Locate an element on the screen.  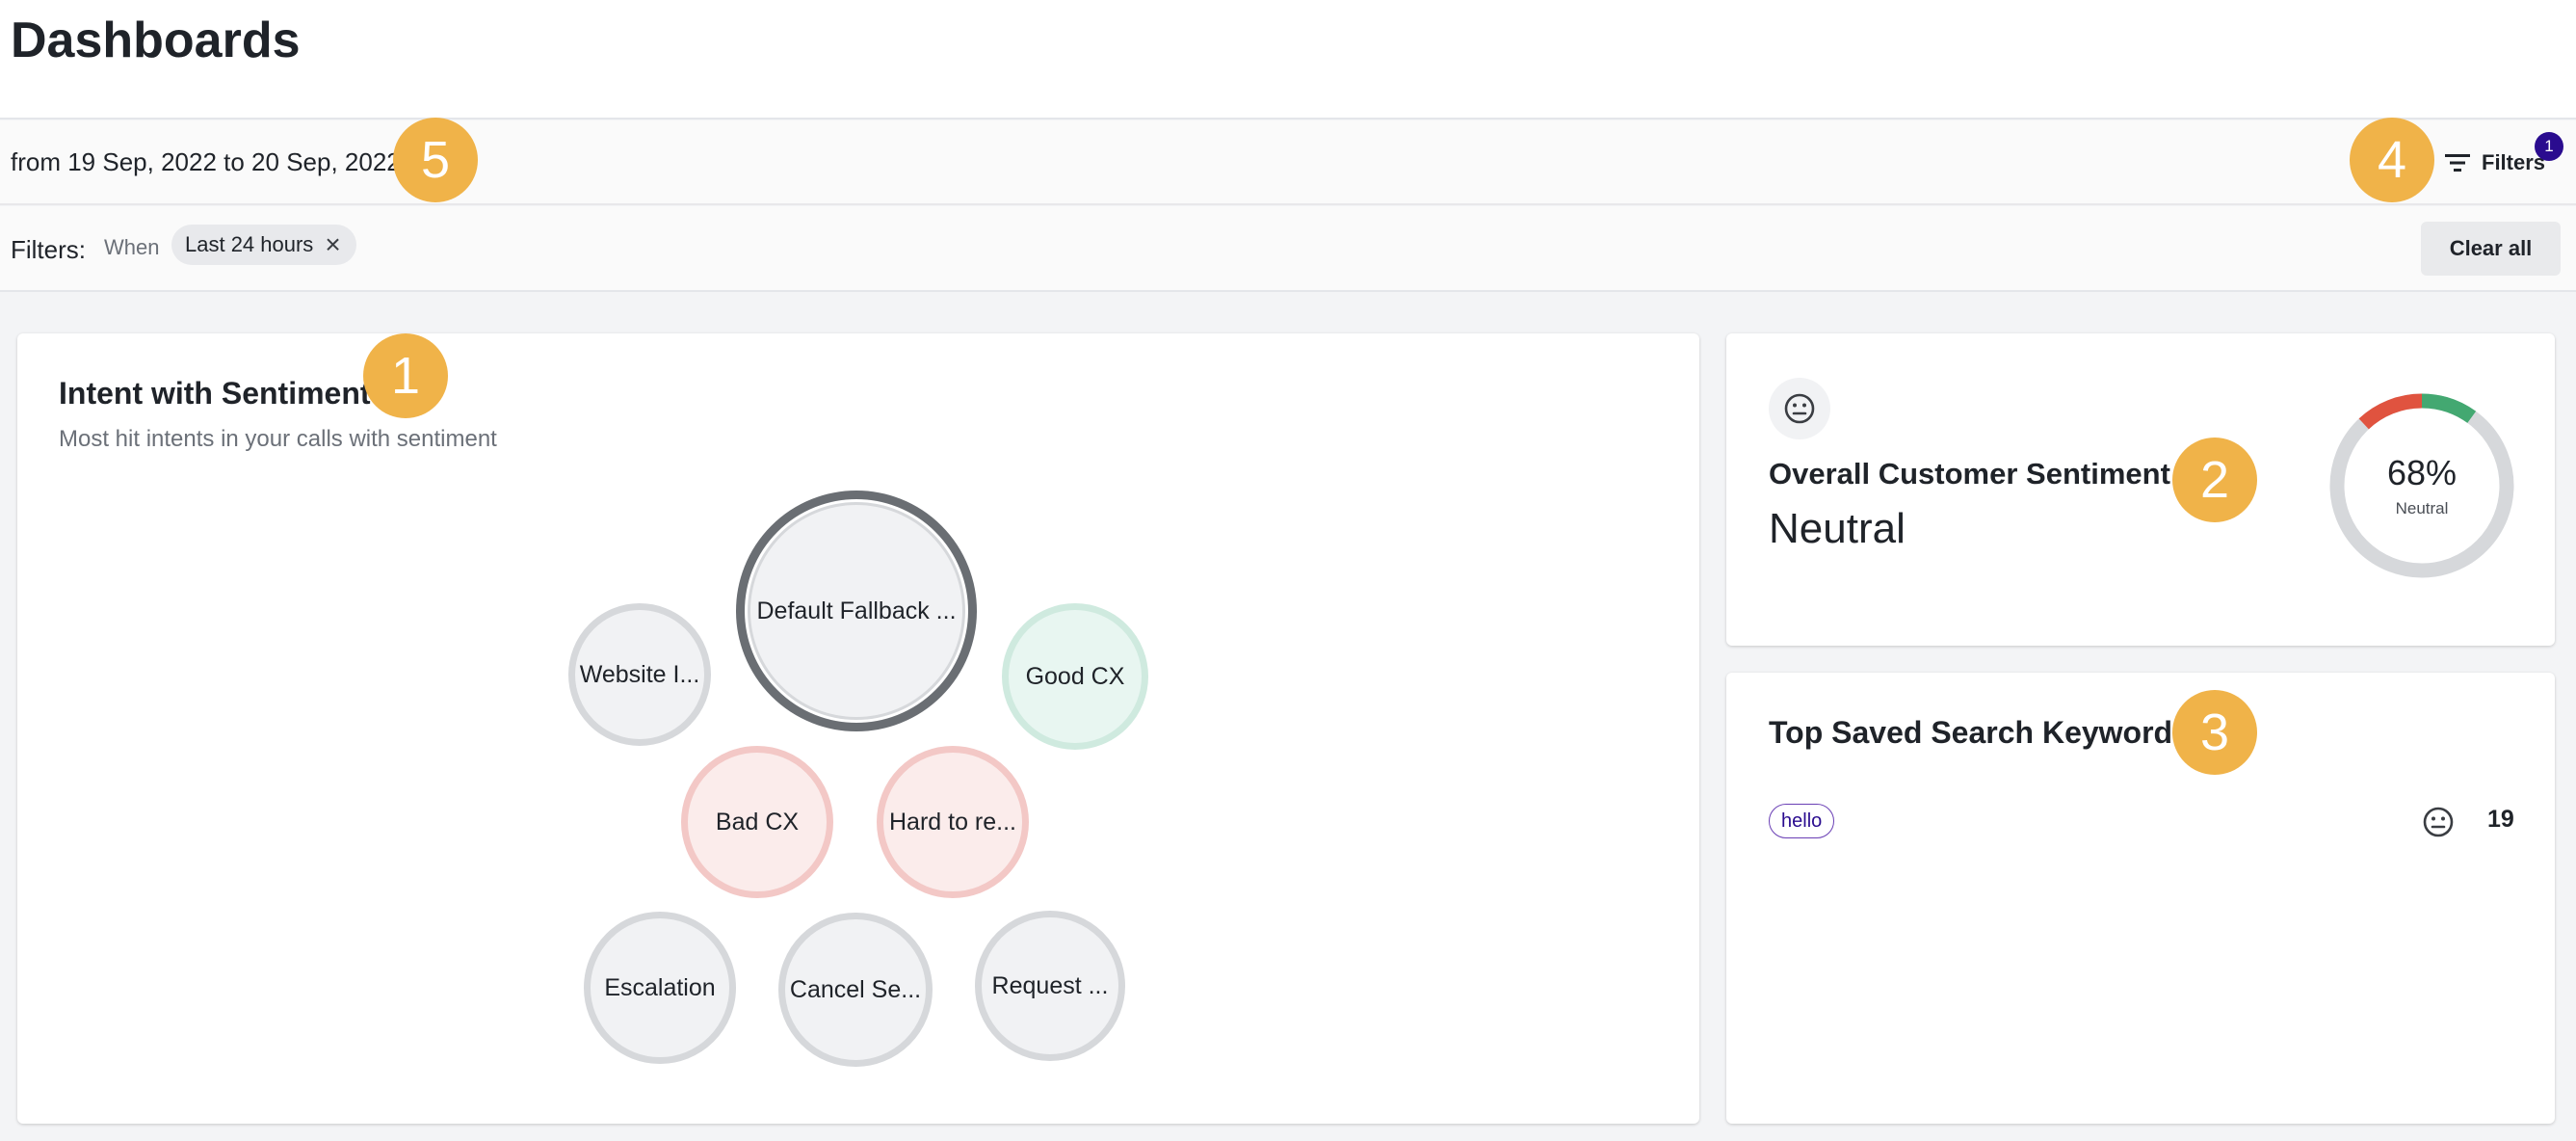
overall-sentiment-value: Neutral is located at coordinates (1838, 528).